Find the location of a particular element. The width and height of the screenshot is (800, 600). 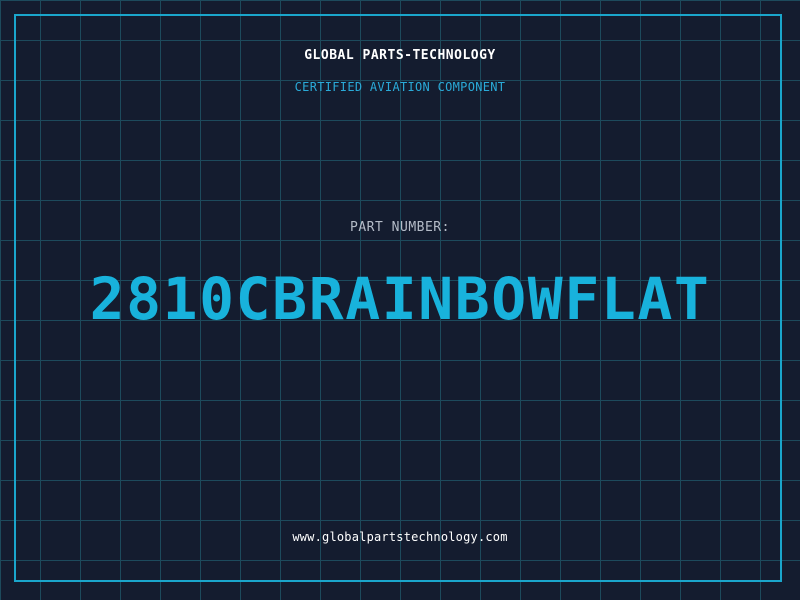

company-name: GLOBAL PARTS-TECHNOLOGY is located at coordinates (400, 55).